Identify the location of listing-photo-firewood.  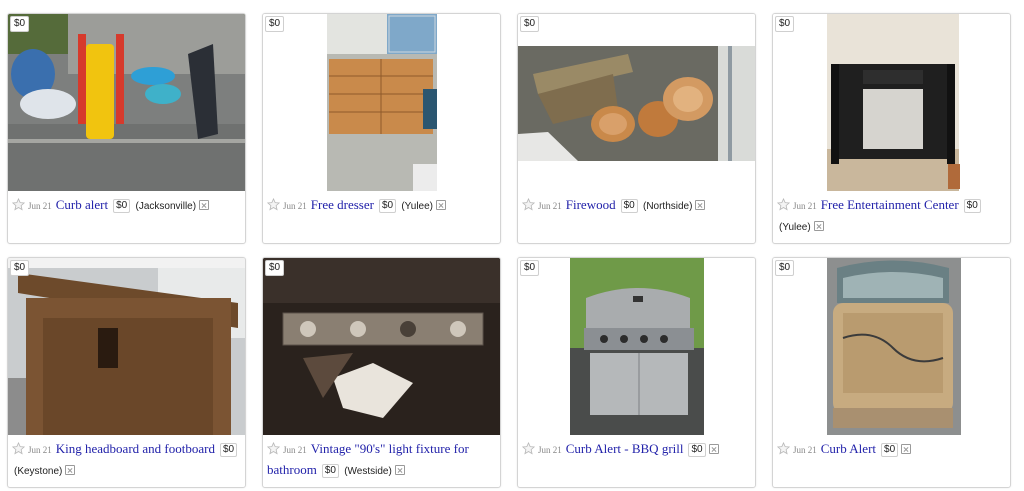
(636, 103).